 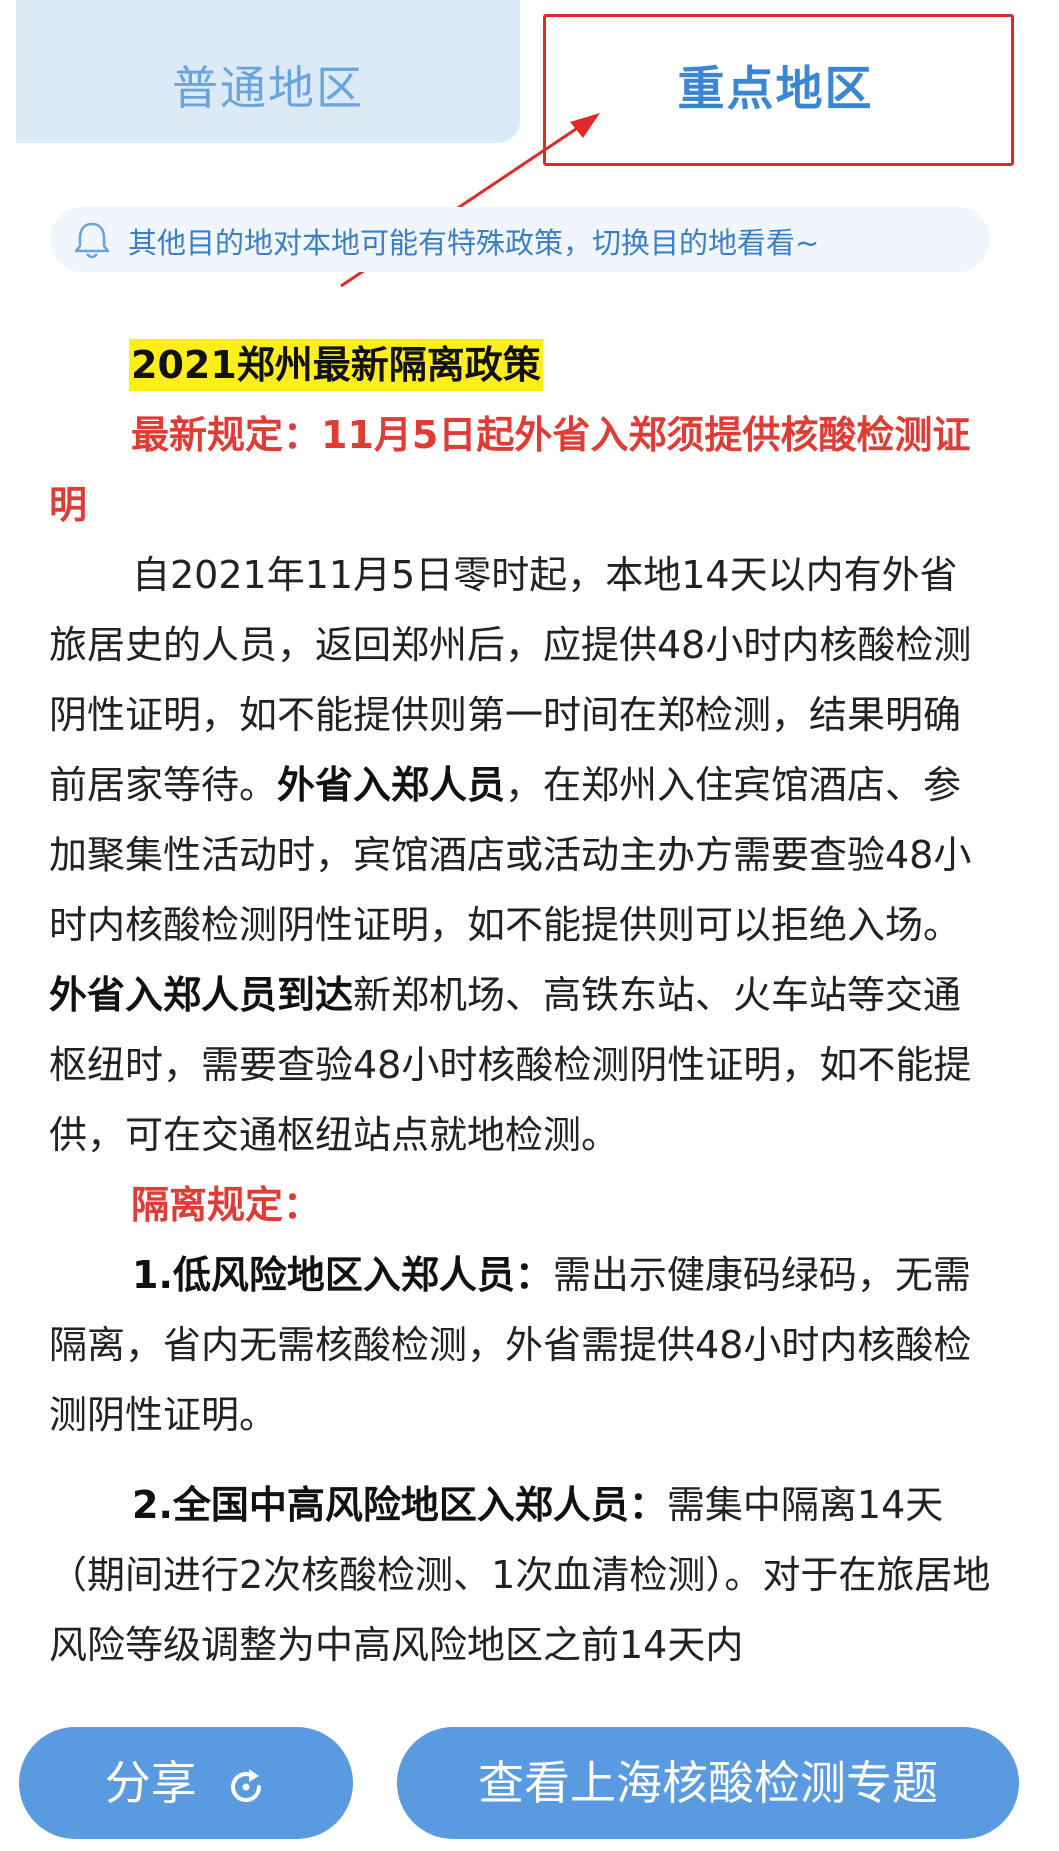 What do you see at coordinates (246, 1785) in the screenshot?
I see `refresh-share-icon` at bounding box center [246, 1785].